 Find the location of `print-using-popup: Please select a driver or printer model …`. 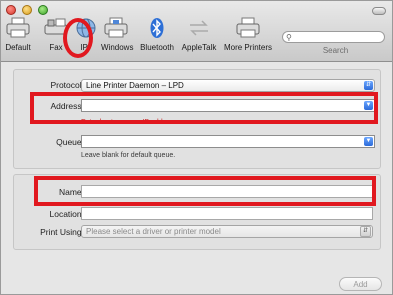

print-using-popup: Please select a driver or printer model … is located at coordinates (227, 231).